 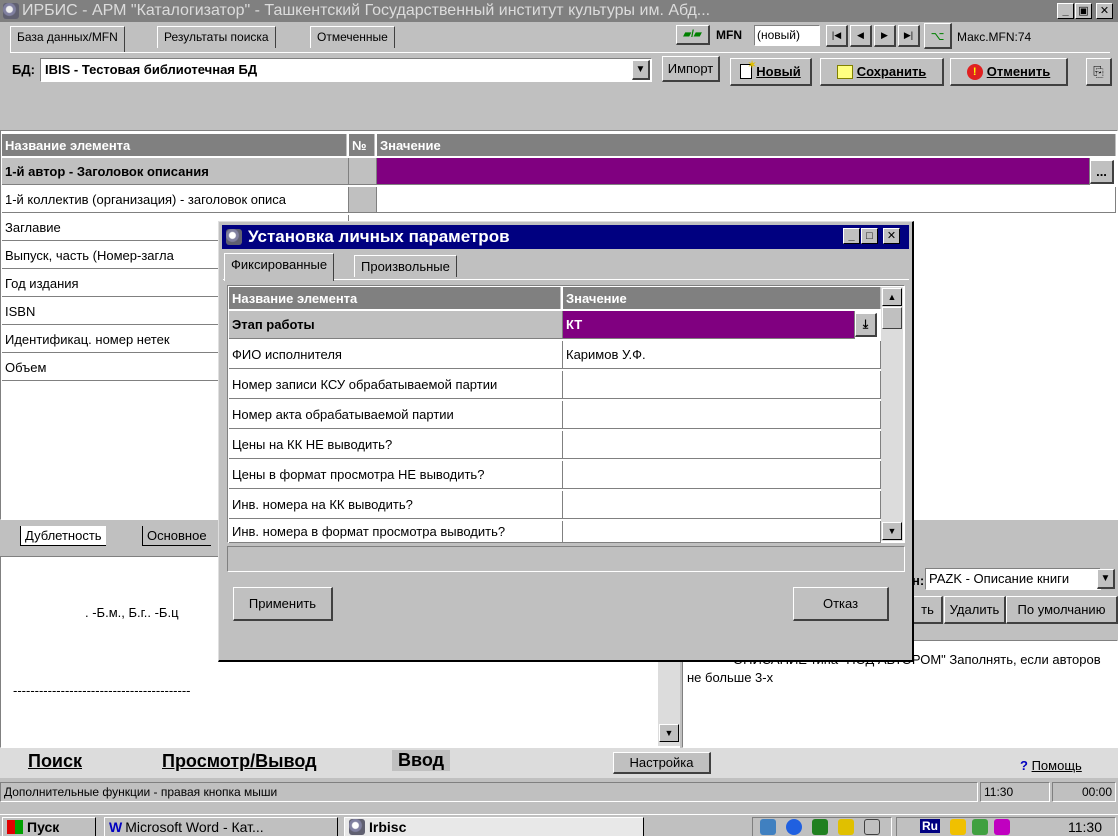 I want to click on cancel-button: ! Отменить, so click(x=1009, y=72).